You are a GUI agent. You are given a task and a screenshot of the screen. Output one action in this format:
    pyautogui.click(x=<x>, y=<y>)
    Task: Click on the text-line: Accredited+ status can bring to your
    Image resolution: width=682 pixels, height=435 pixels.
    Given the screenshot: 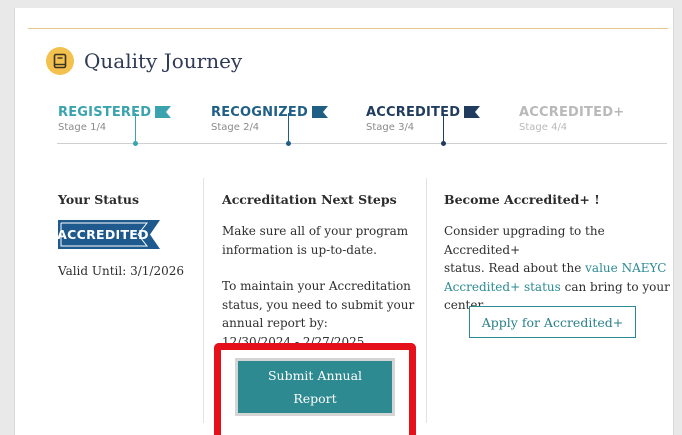 What is the action you would take?
    pyautogui.click(x=563, y=287)
    